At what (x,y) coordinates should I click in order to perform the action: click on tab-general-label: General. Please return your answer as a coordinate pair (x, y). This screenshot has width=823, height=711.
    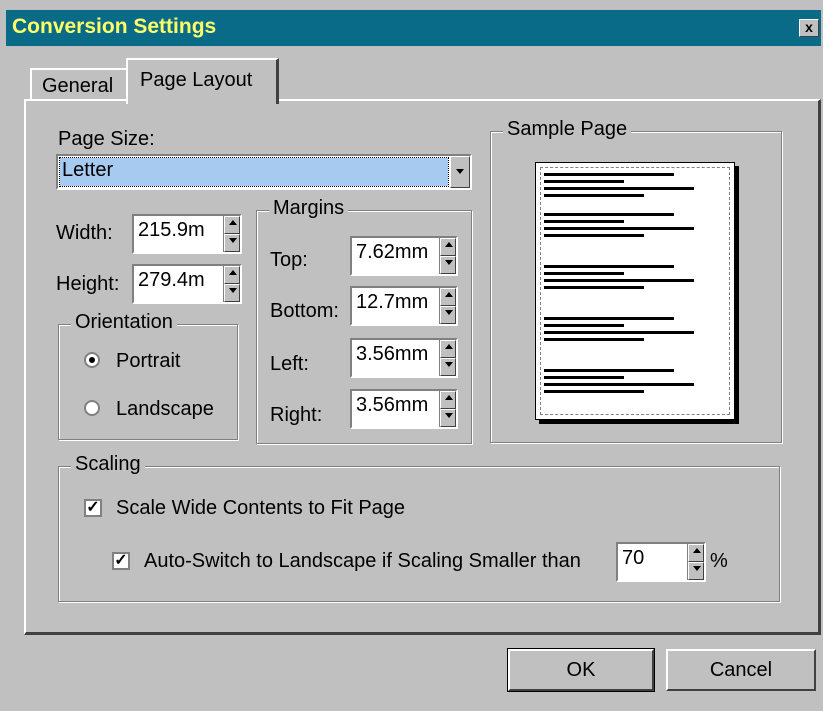
    Looking at the image, I should click on (78, 86).